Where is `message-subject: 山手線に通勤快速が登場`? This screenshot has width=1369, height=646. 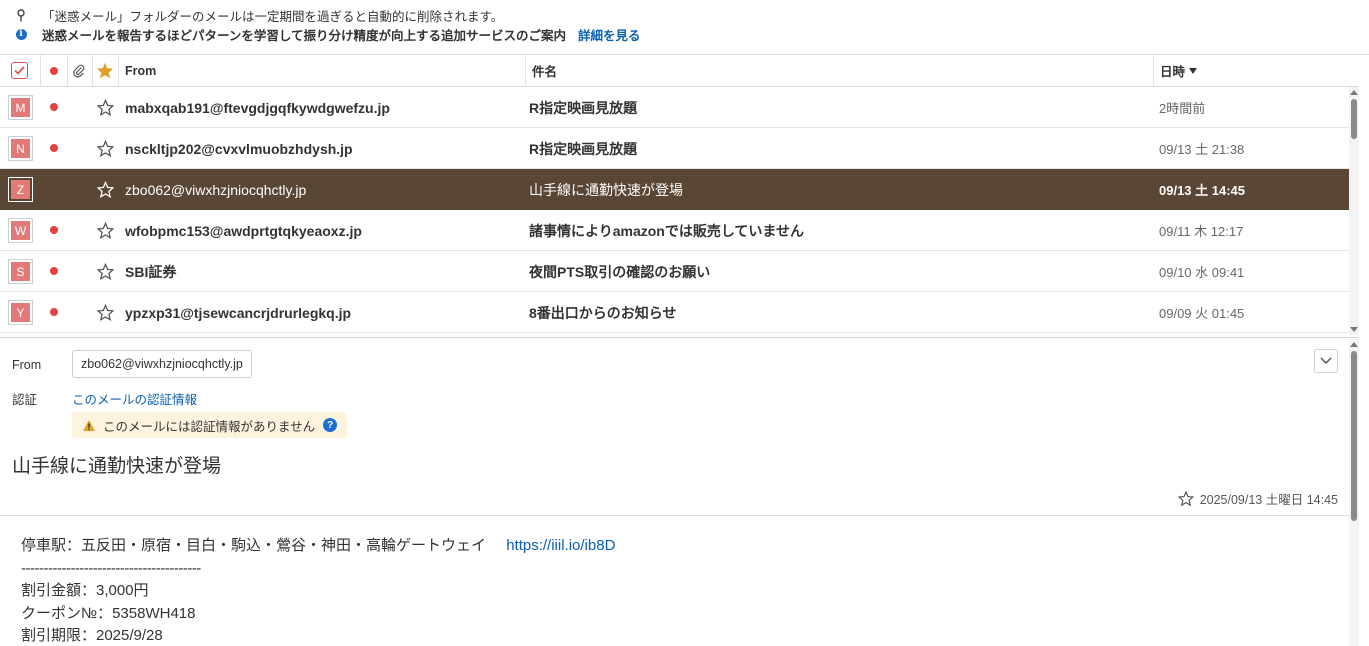
message-subject: 山手線に通勤快速が登場 is located at coordinates (606, 189).